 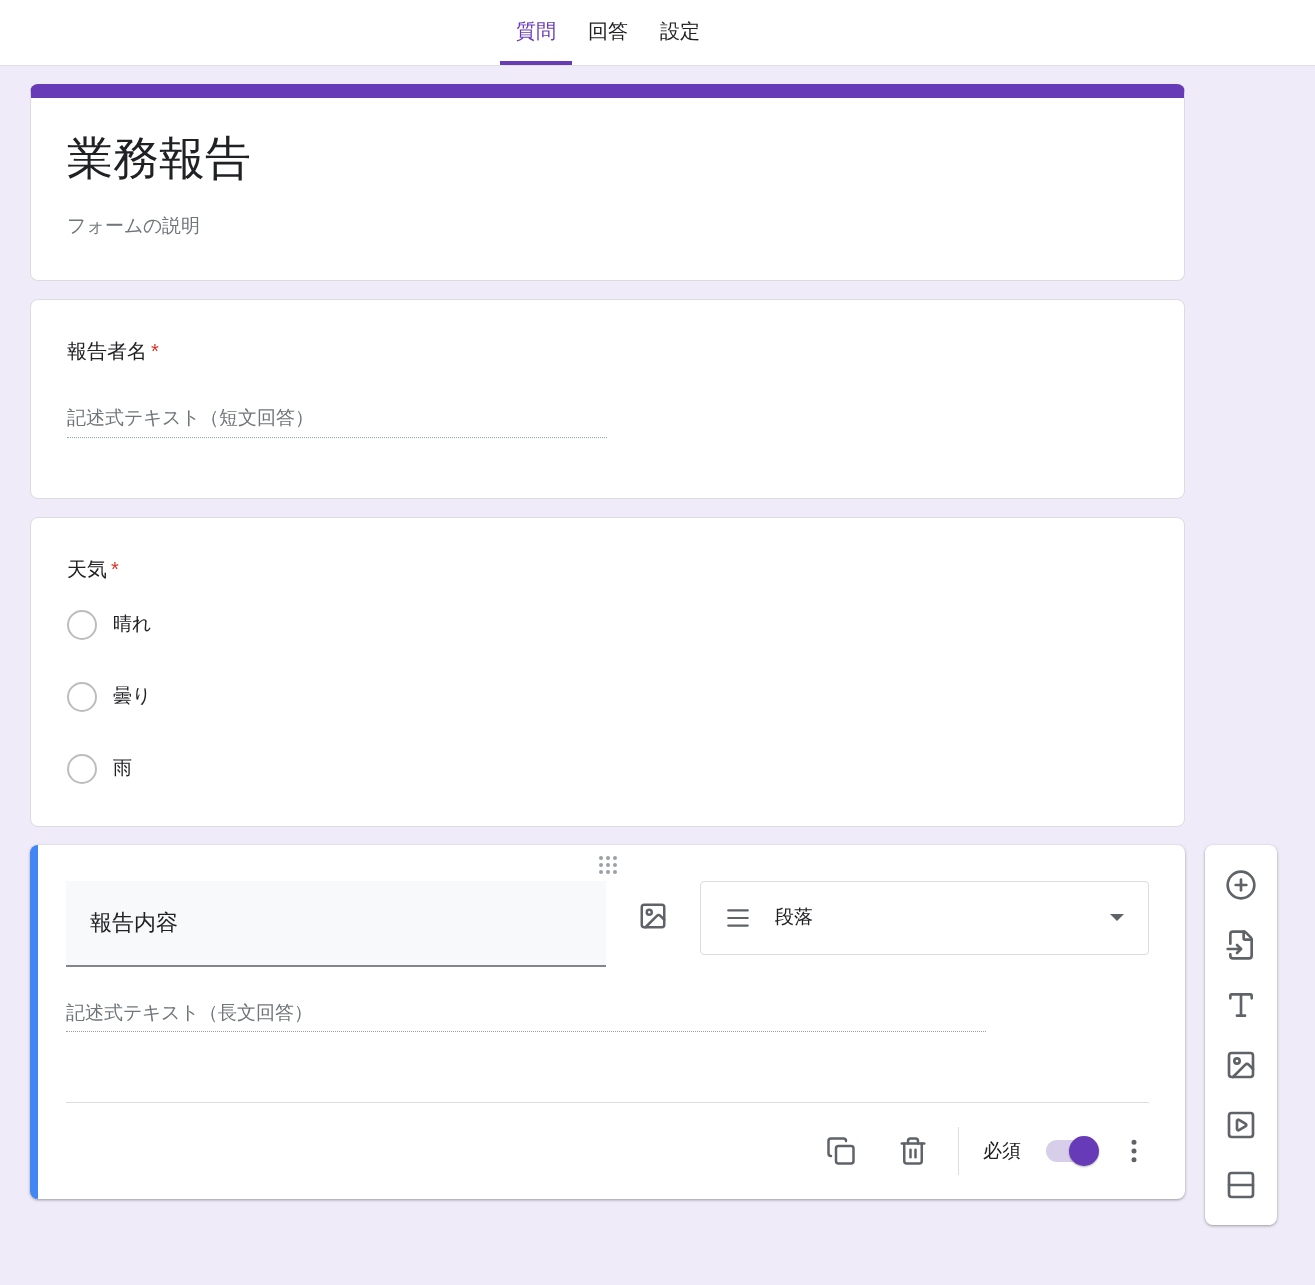 I want to click on question-title: 天気, so click(x=87, y=569).